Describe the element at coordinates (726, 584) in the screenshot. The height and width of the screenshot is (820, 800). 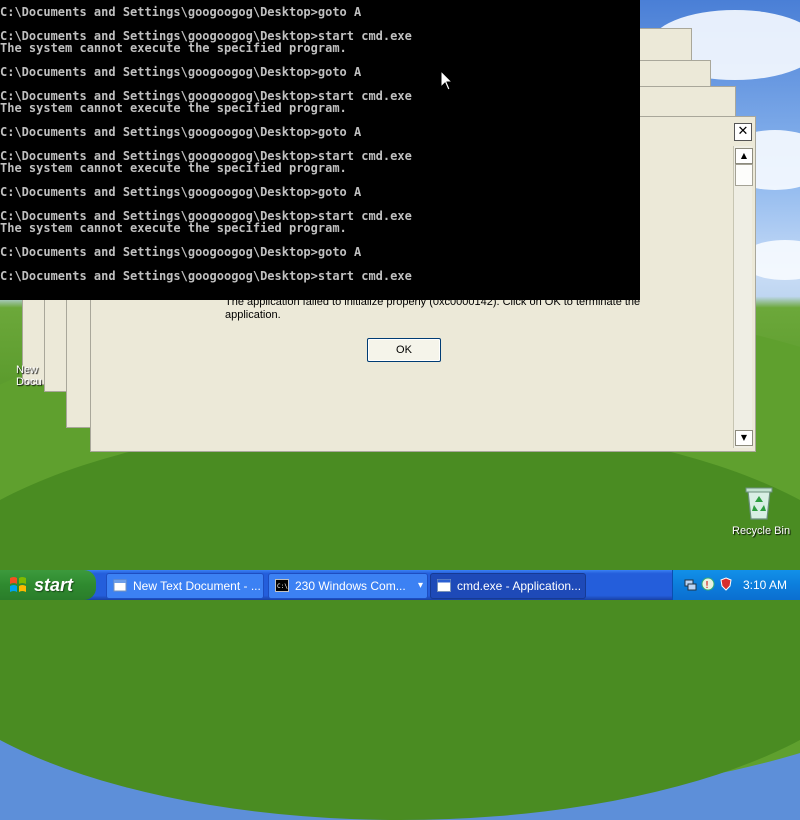
I see `shield-icon` at that location.